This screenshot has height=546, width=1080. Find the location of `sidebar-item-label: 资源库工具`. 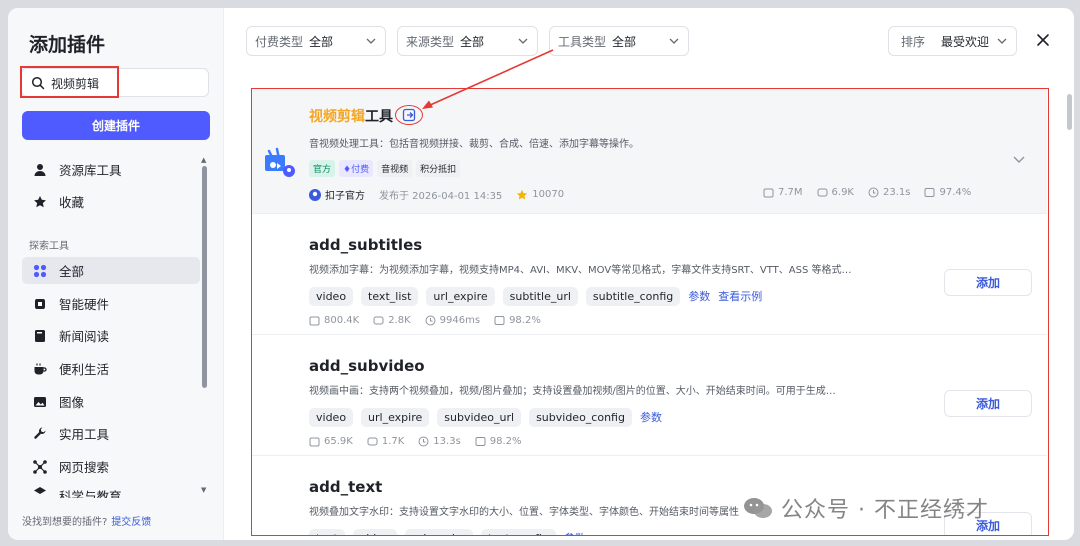

sidebar-item-label: 资源库工具 is located at coordinates (90, 170).